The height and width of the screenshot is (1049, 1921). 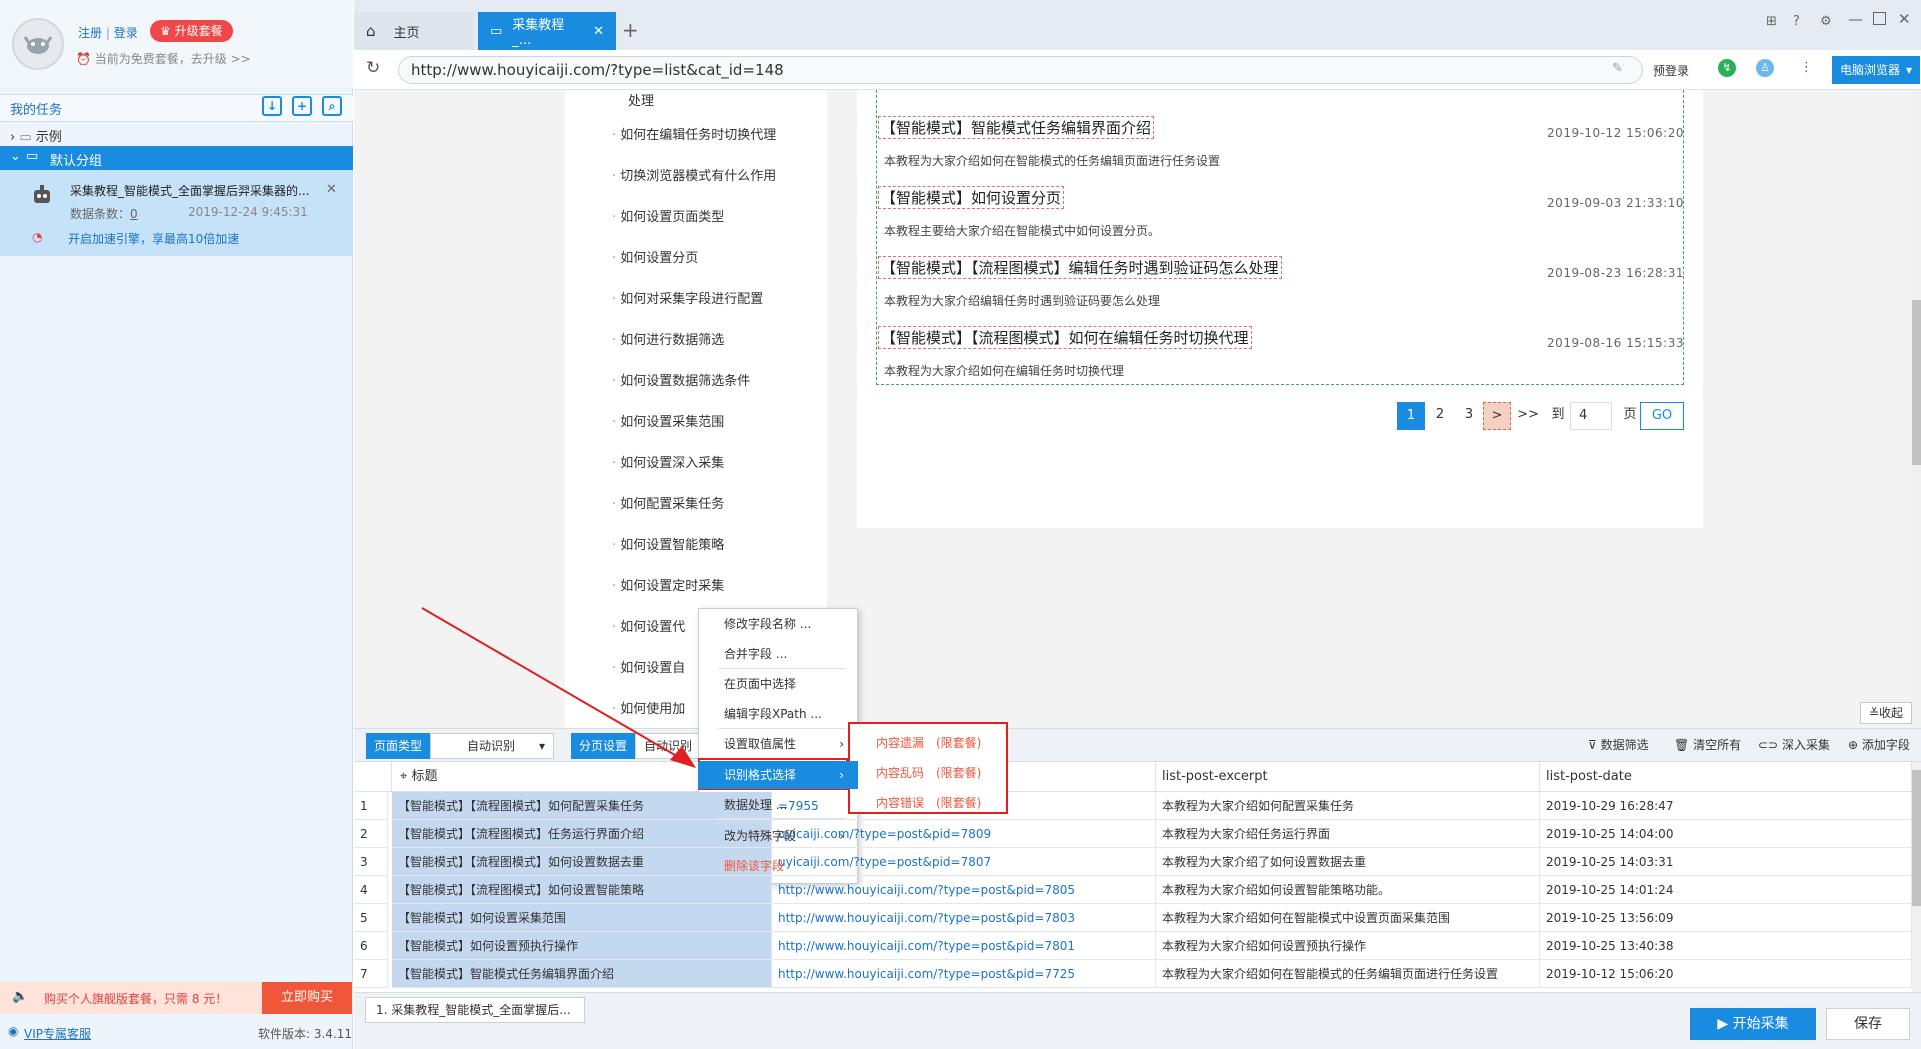 What do you see at coordinates (1726, 946) in the screenshot?
I see `cell-date: 2019-10-25 13:40:38` at bounding box center [1726, 946].